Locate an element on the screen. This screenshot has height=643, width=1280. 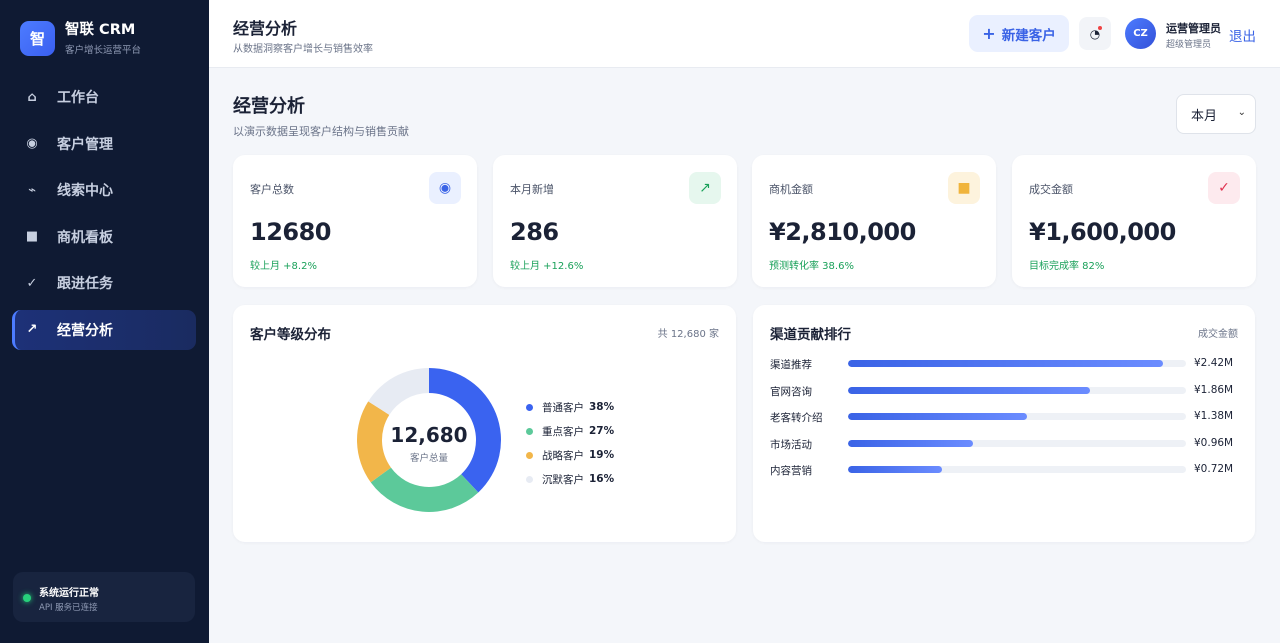
channel-value: ¥1.38M is located at coordinates (1214, 416).